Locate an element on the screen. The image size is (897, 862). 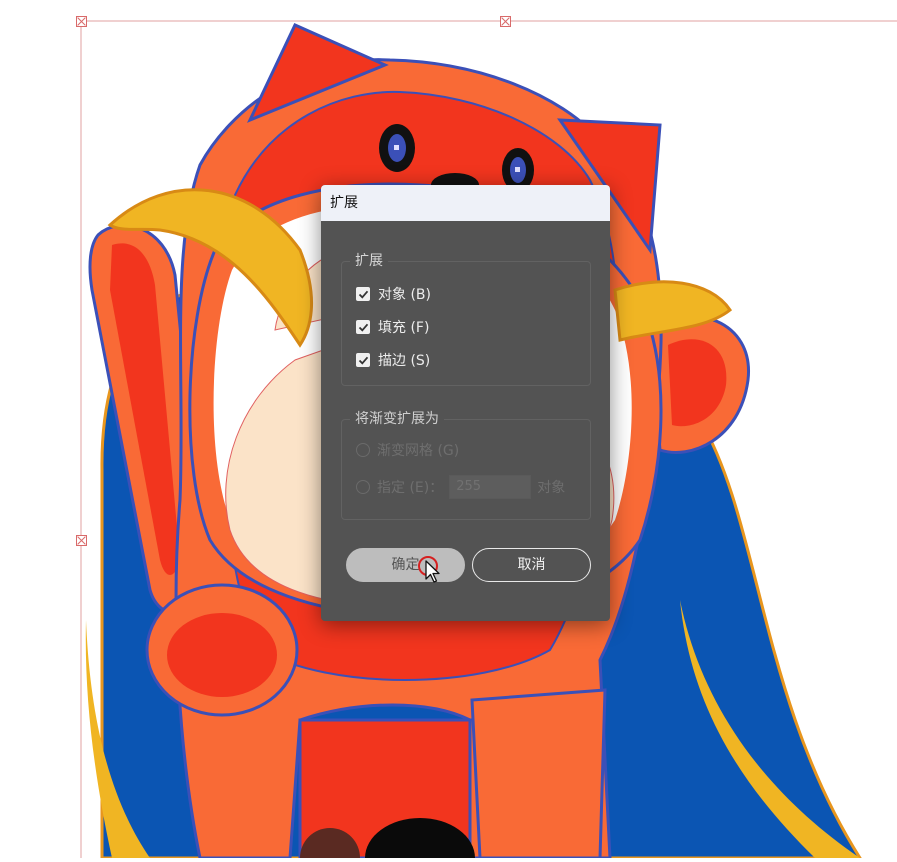
option-stroke: 描边 (S) is located at coordinates (393, 360).